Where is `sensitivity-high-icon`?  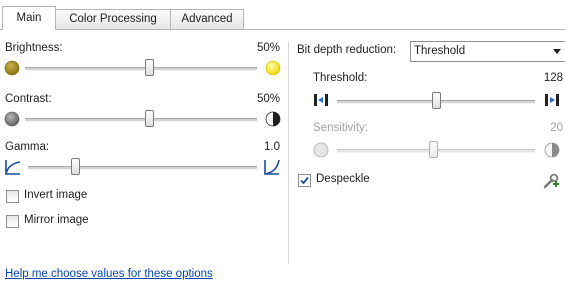 sensitivity-high-icon is located at coordinates (552, 150).